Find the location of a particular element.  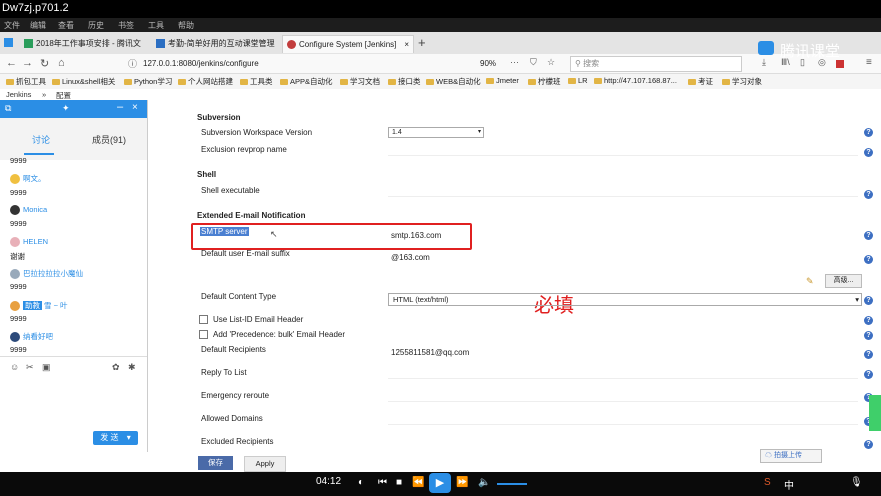

menu-edit: 编辑 is located at coordinates (38, 25).